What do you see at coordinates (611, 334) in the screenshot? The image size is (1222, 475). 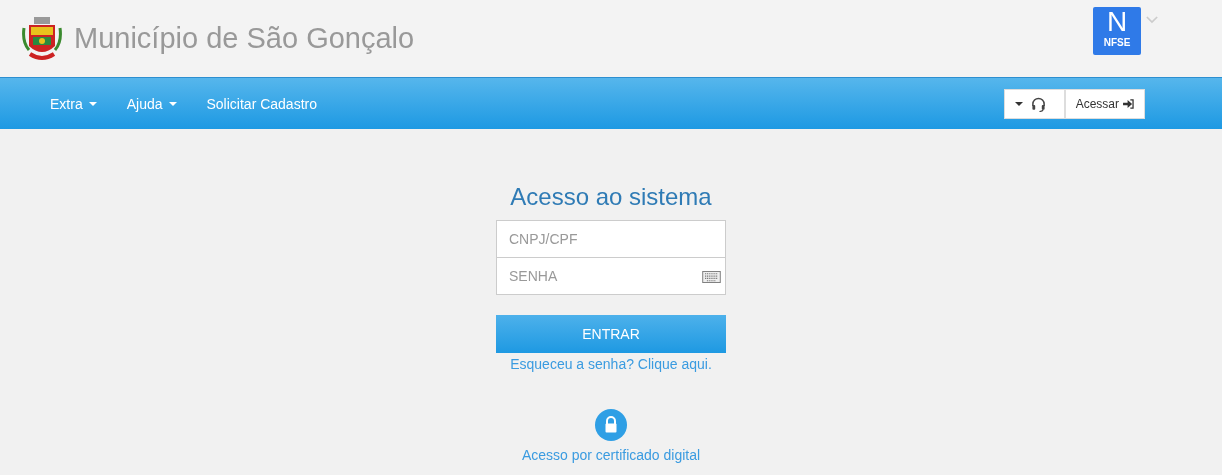 I see `submit-button: ENTRAR` at bounding box center [611, 334].